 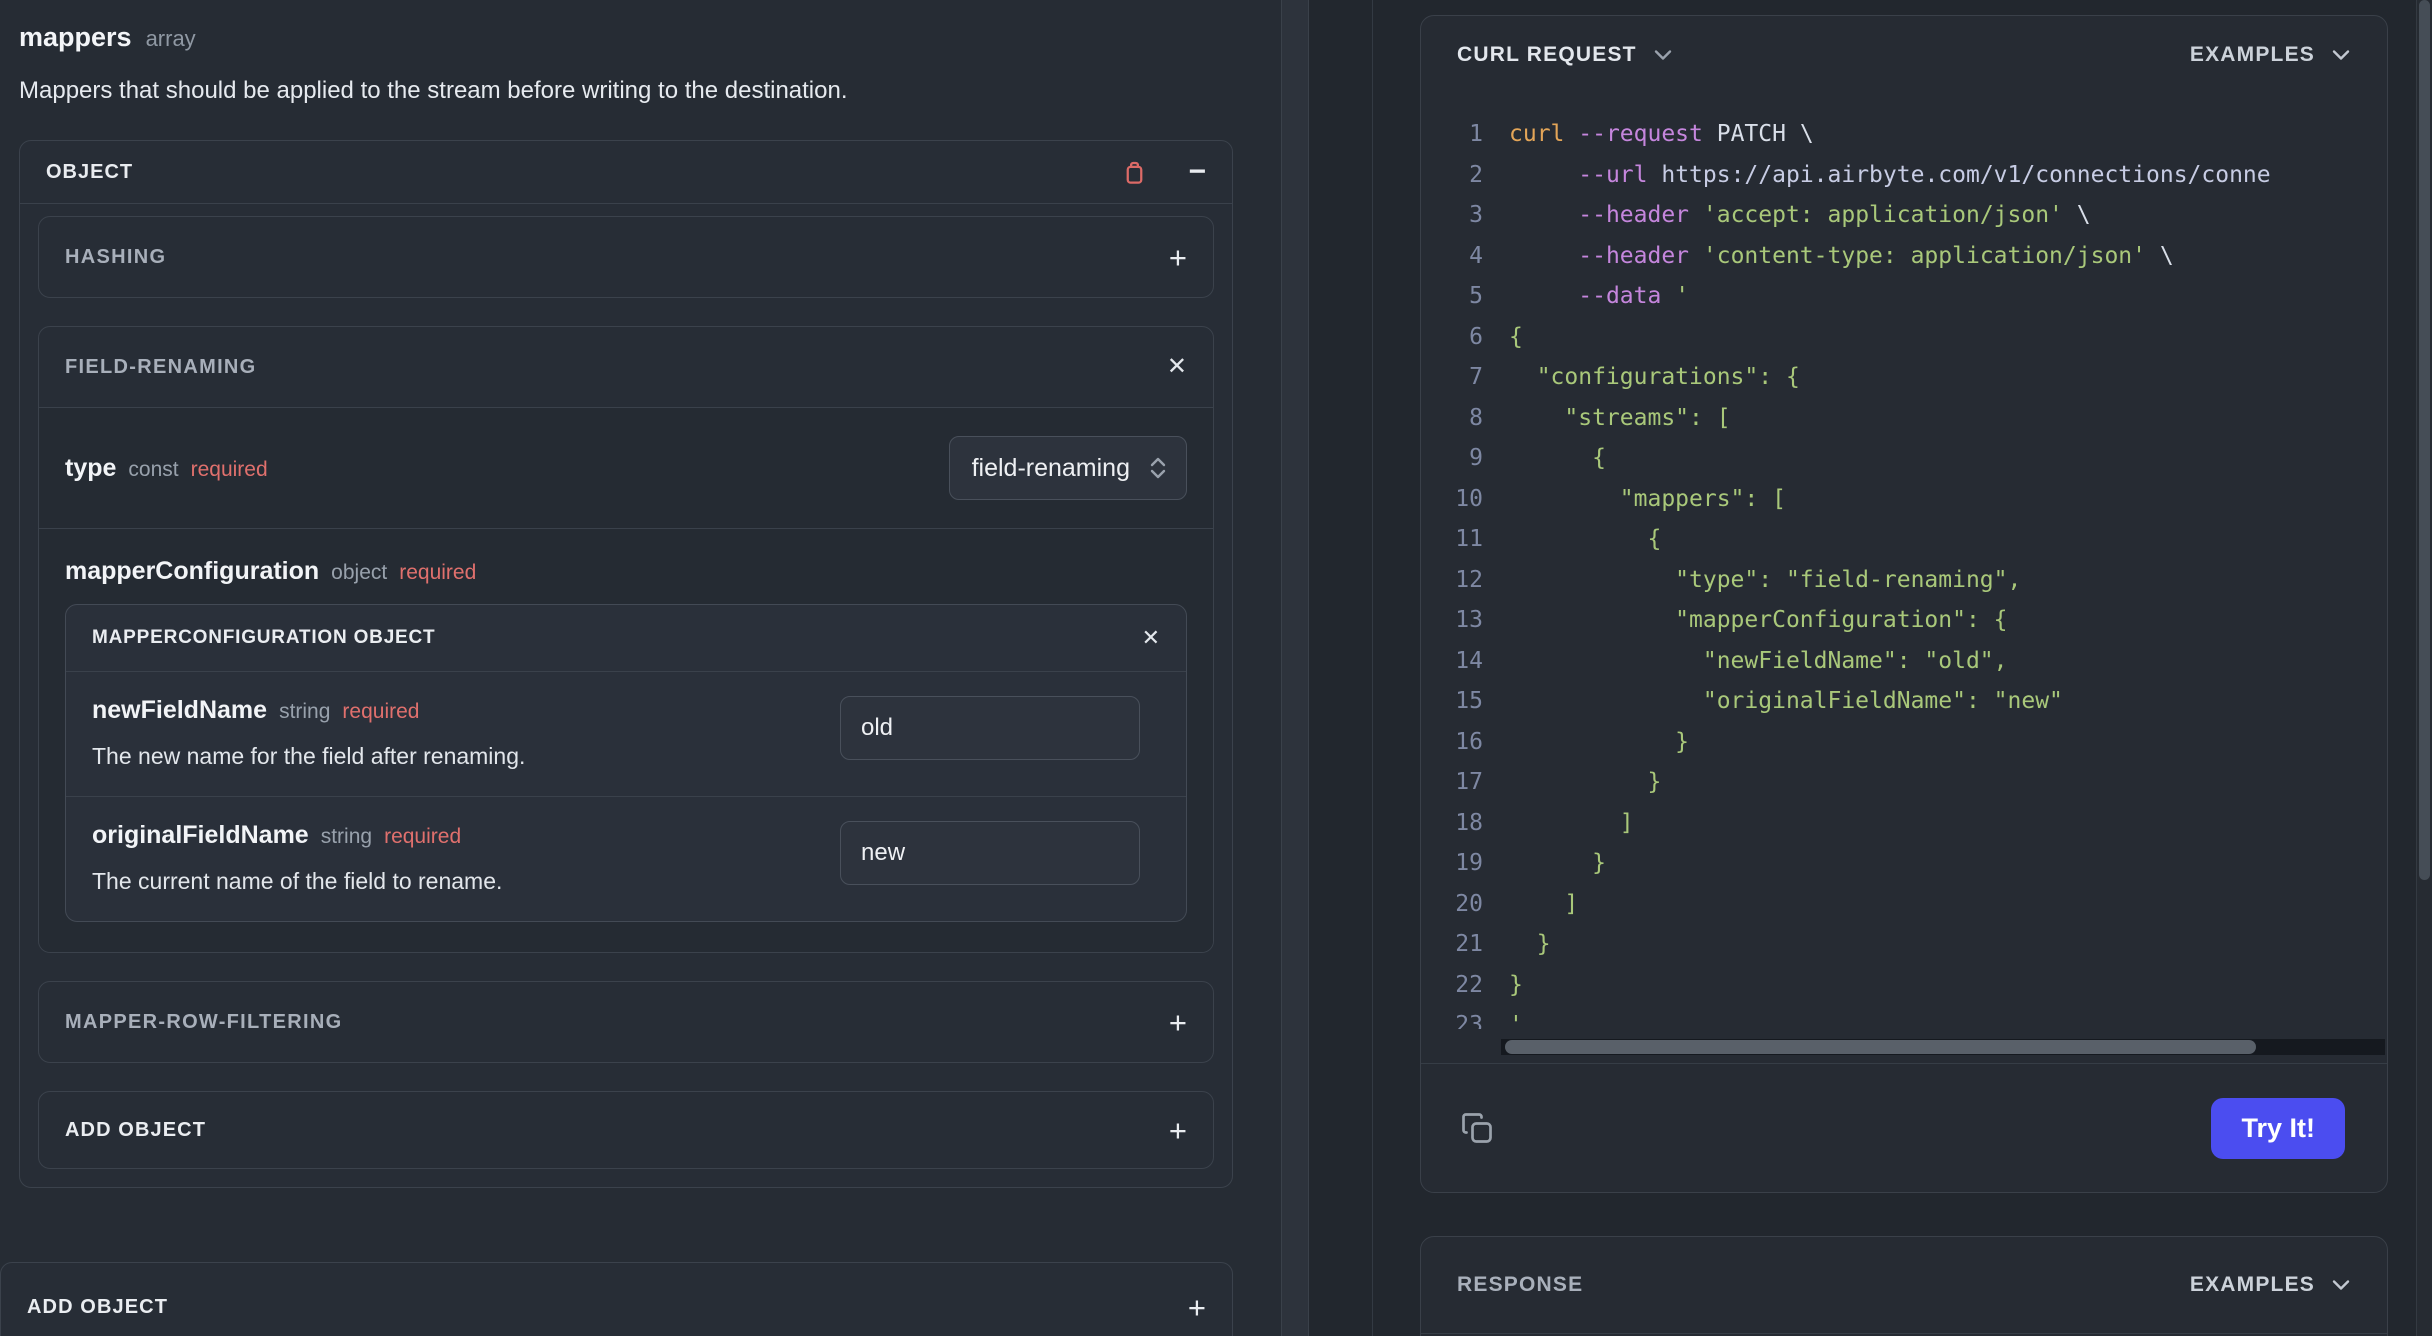 I want to click on line-number: 23, so click(x=1469, y=1020).